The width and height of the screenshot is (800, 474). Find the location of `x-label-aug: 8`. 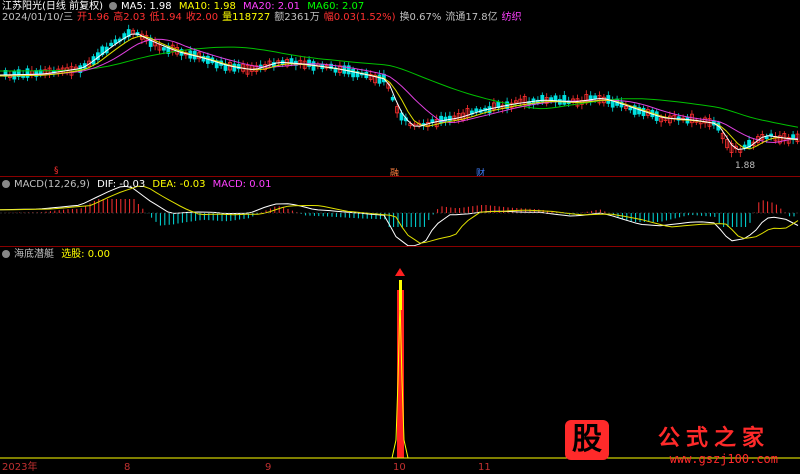

x-label-aug: 8 is located at coordinates (127, 467).